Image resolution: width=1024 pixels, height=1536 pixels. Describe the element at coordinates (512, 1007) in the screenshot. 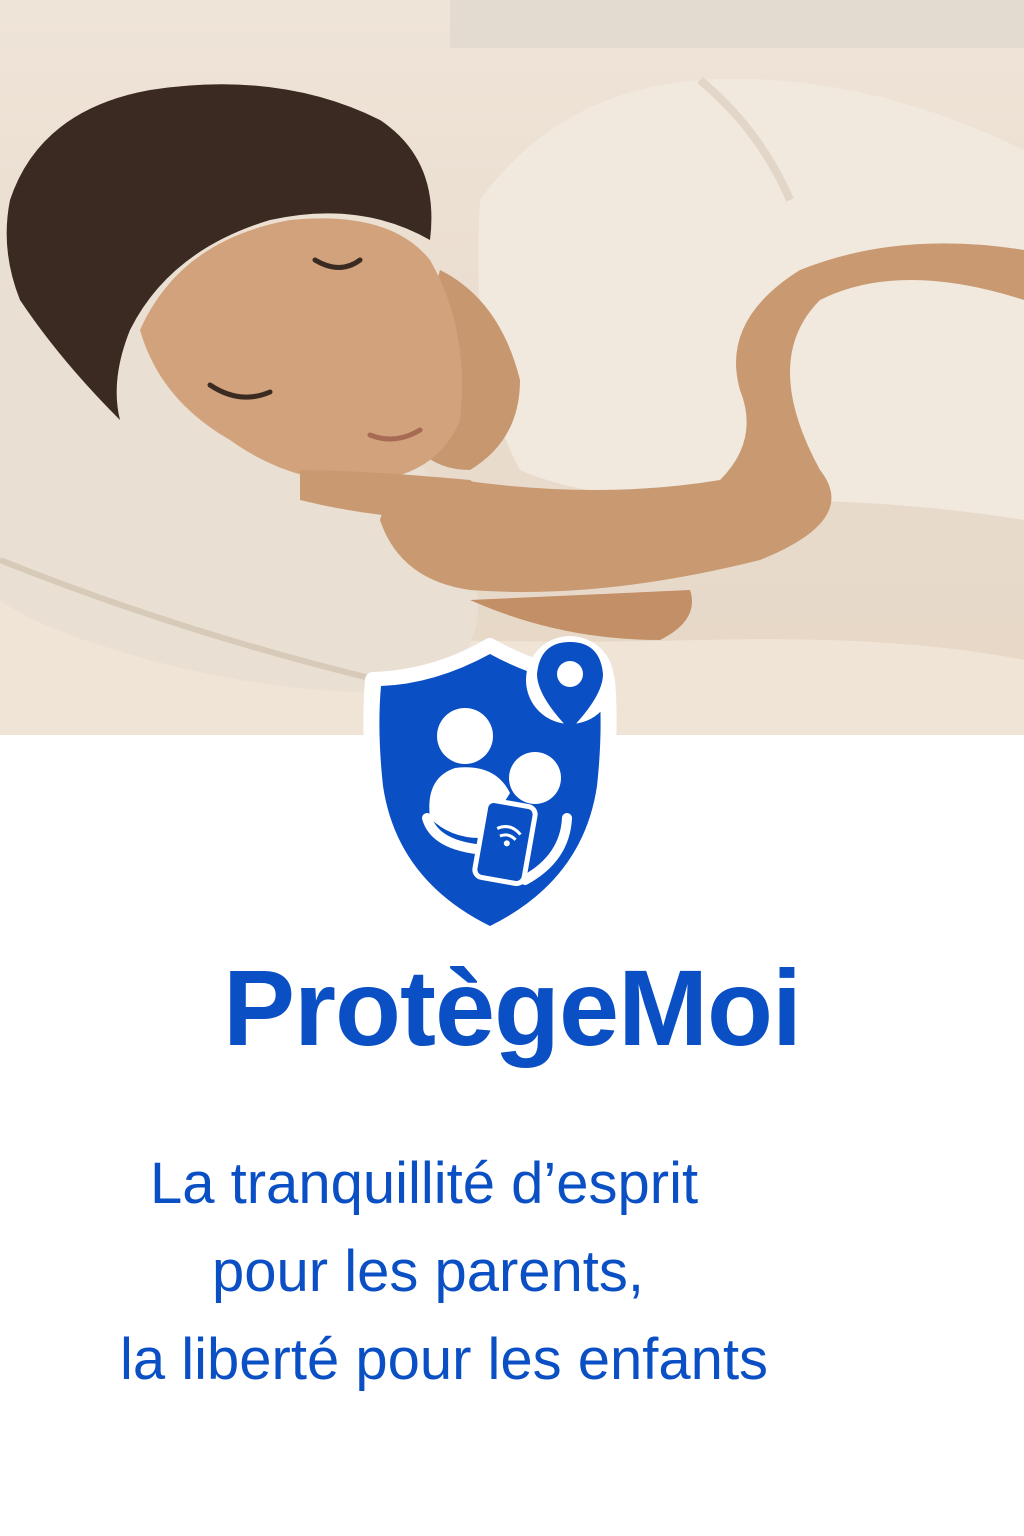

I see `brand-name: ProtègeMoi` at that location.